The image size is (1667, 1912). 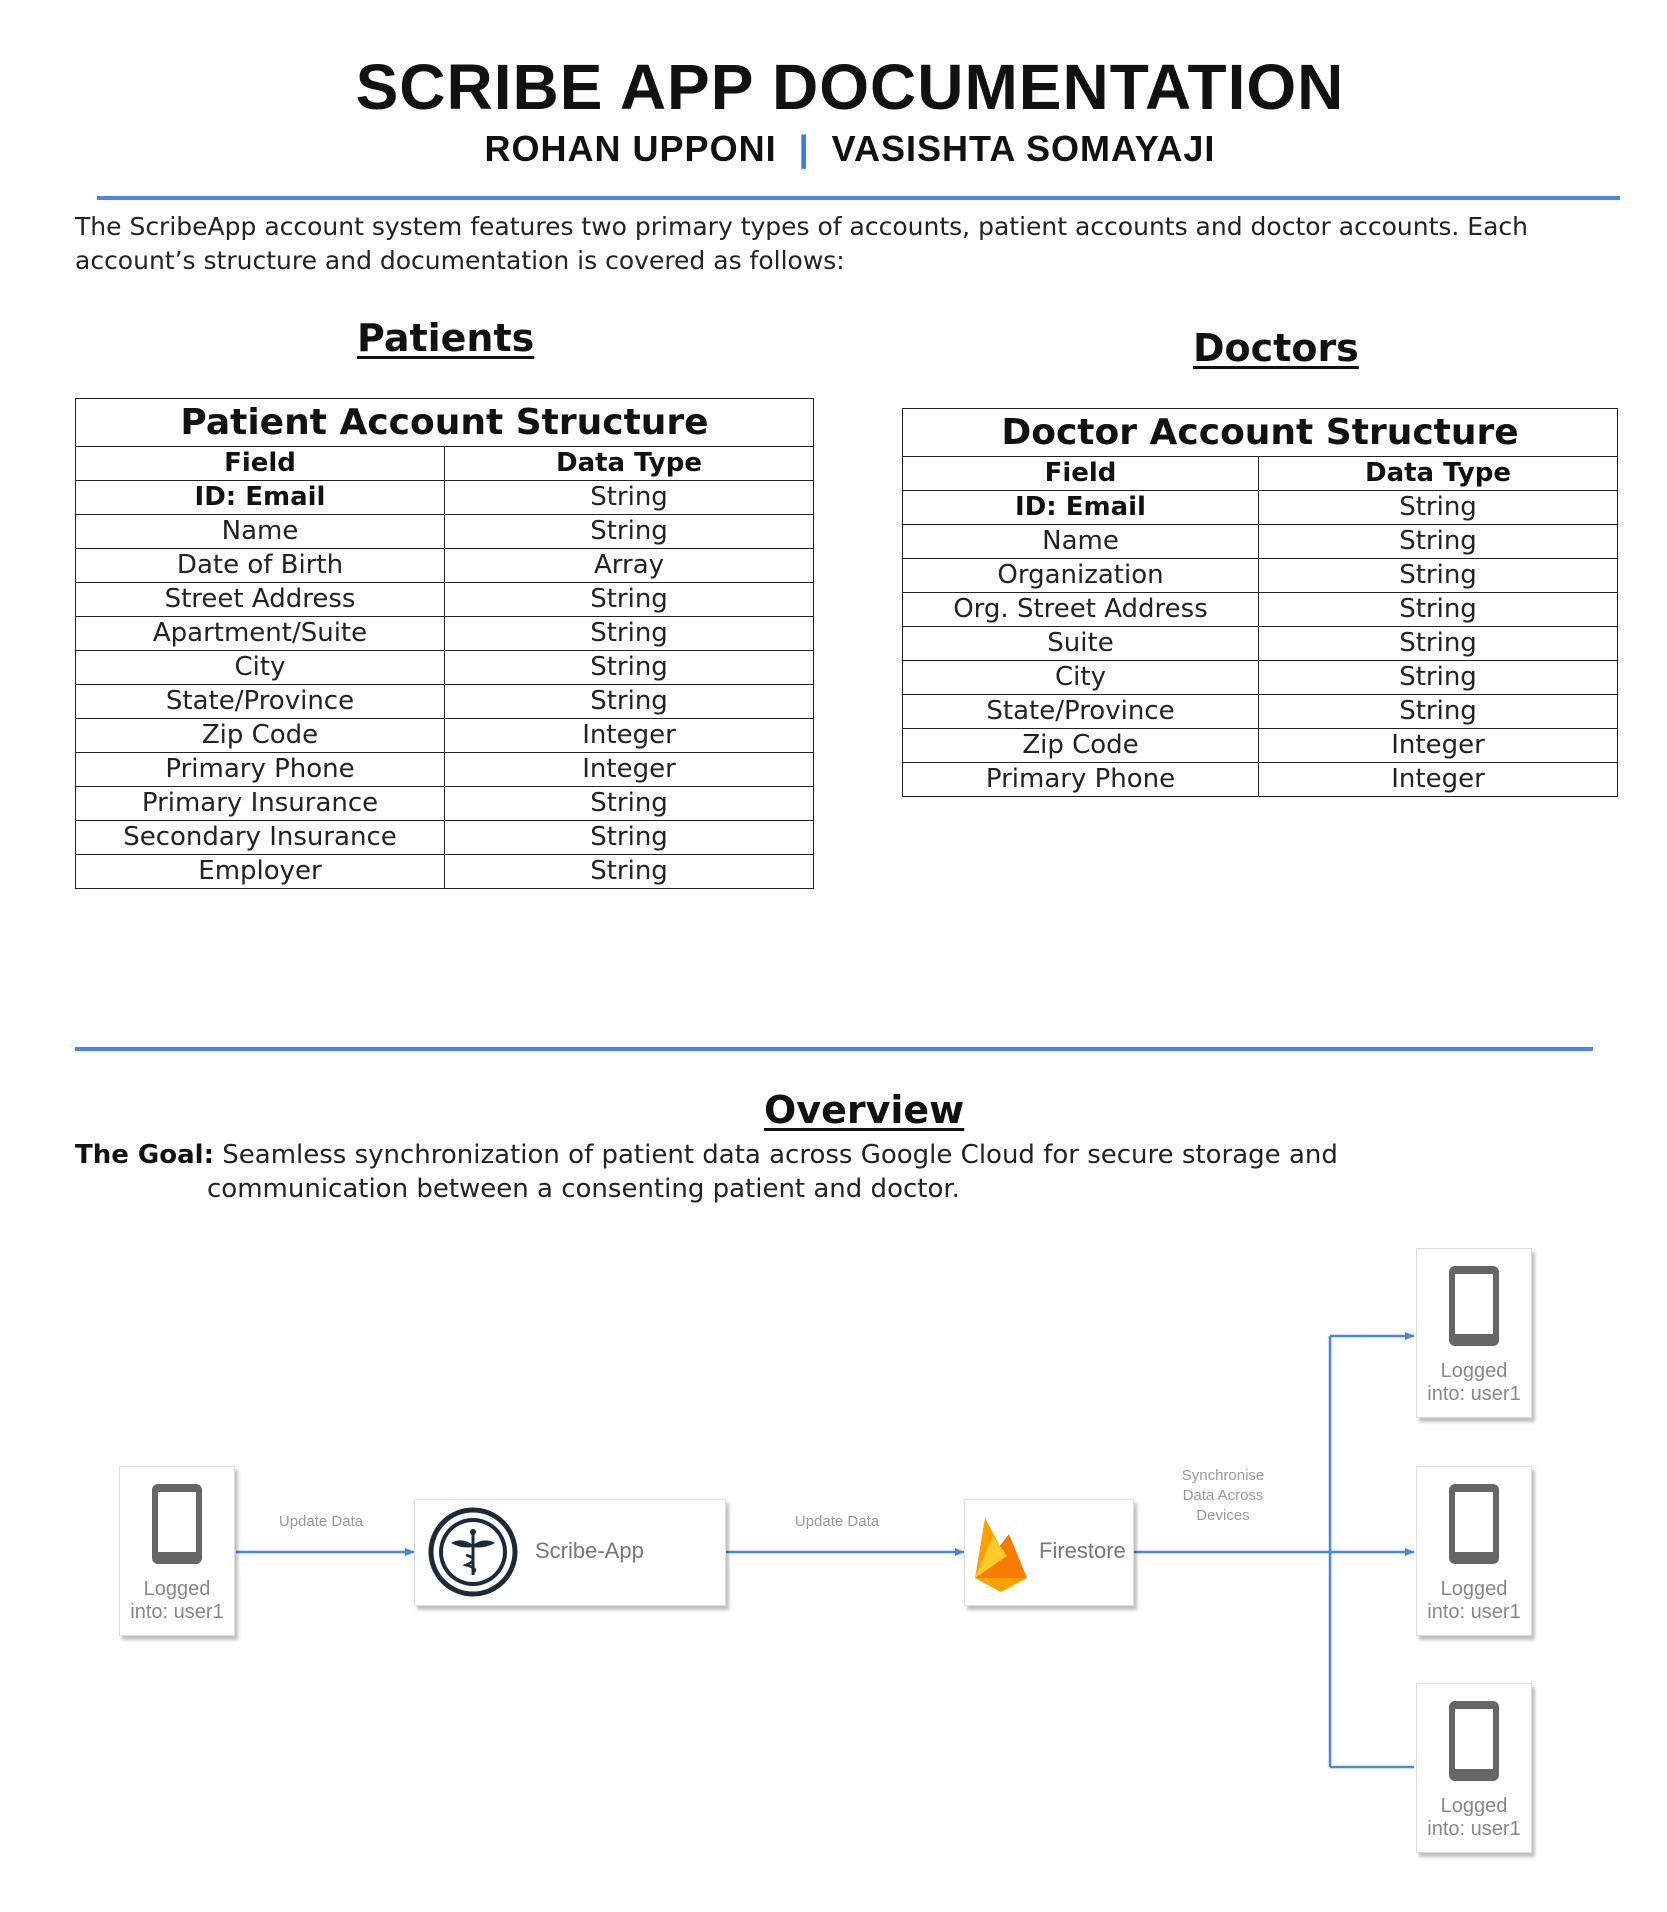 What do you see at coordinates (1001, 1556) in the screenshot?
I see `firebase-flame-icon` at bounding box center [1001, 1556].